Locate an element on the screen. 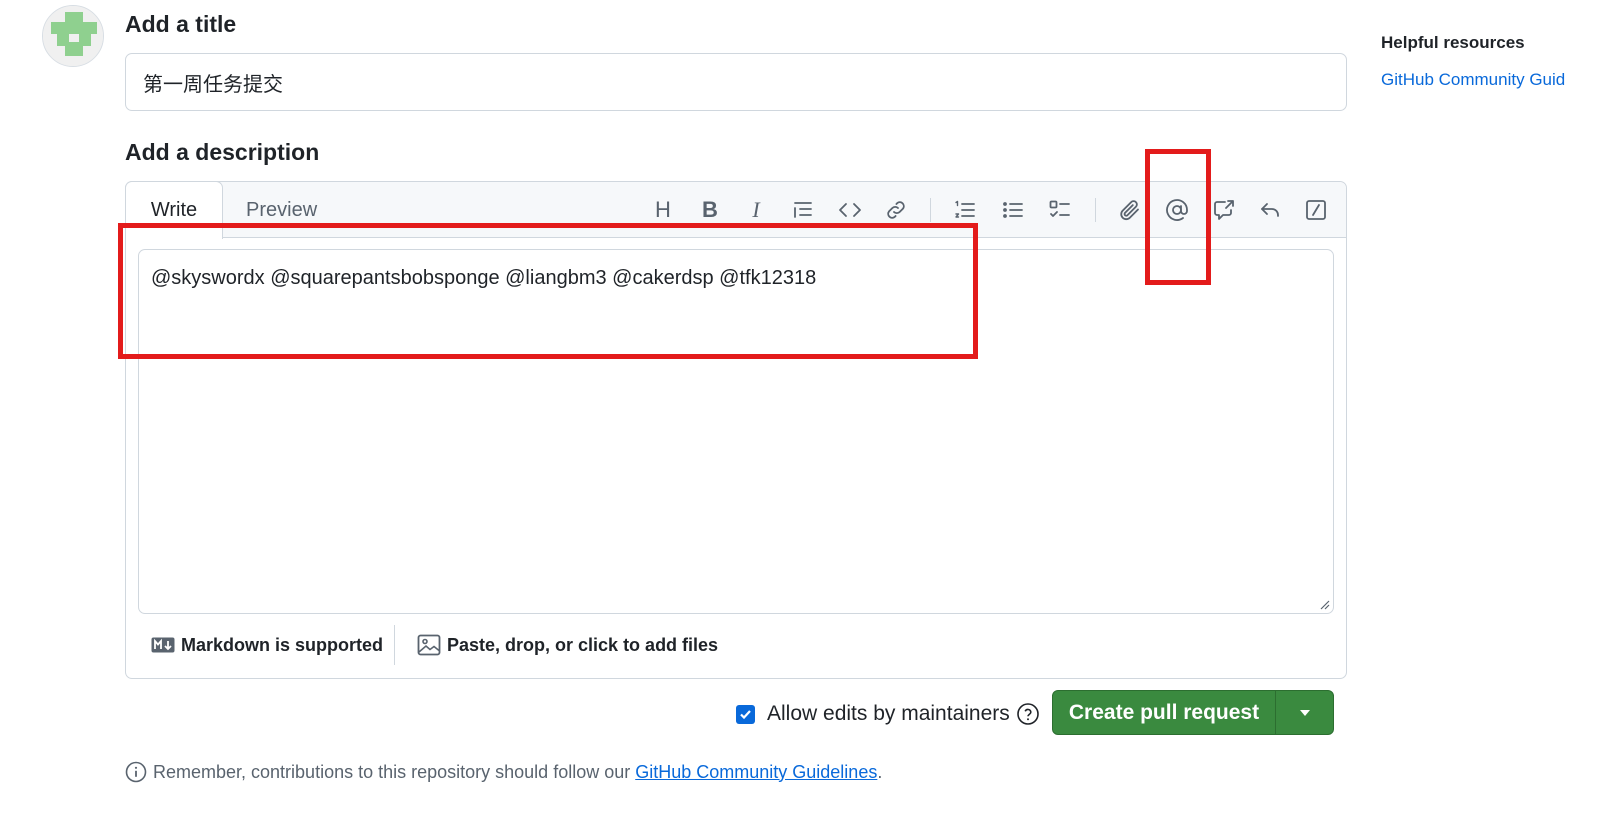 Image resolution: width=1618 pixels, height=831 pixels. title-input is located at coordinates (736, 82).